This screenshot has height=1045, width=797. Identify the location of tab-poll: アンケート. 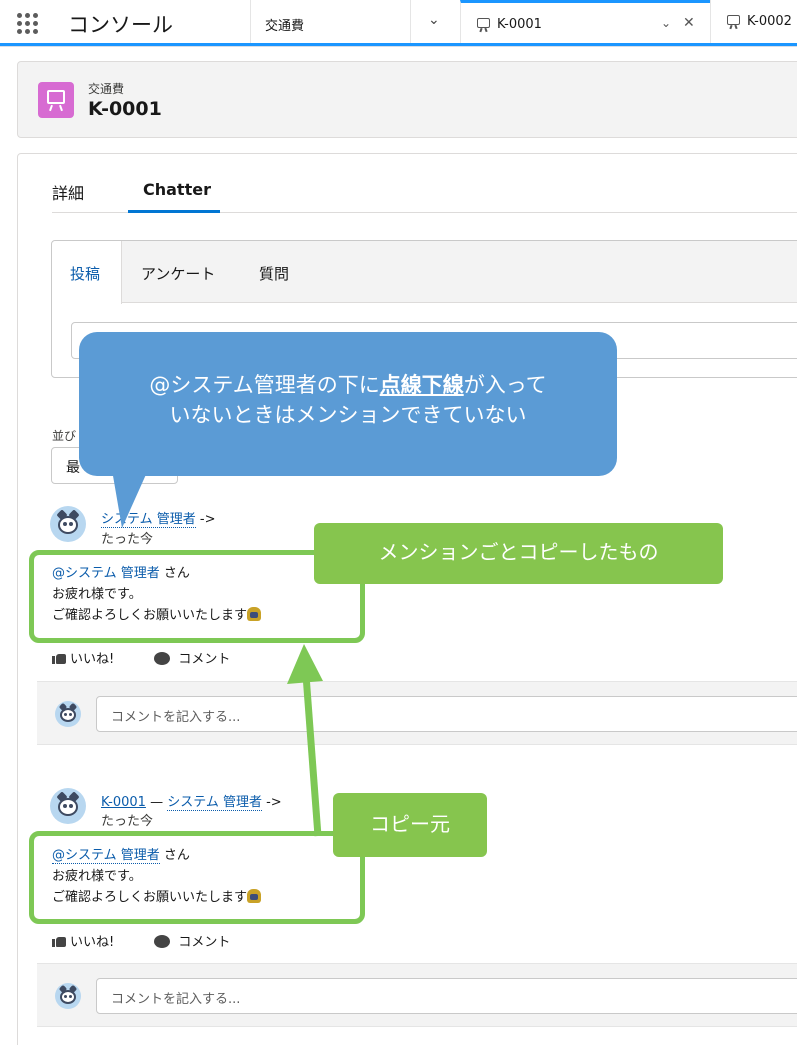
(178, 273).